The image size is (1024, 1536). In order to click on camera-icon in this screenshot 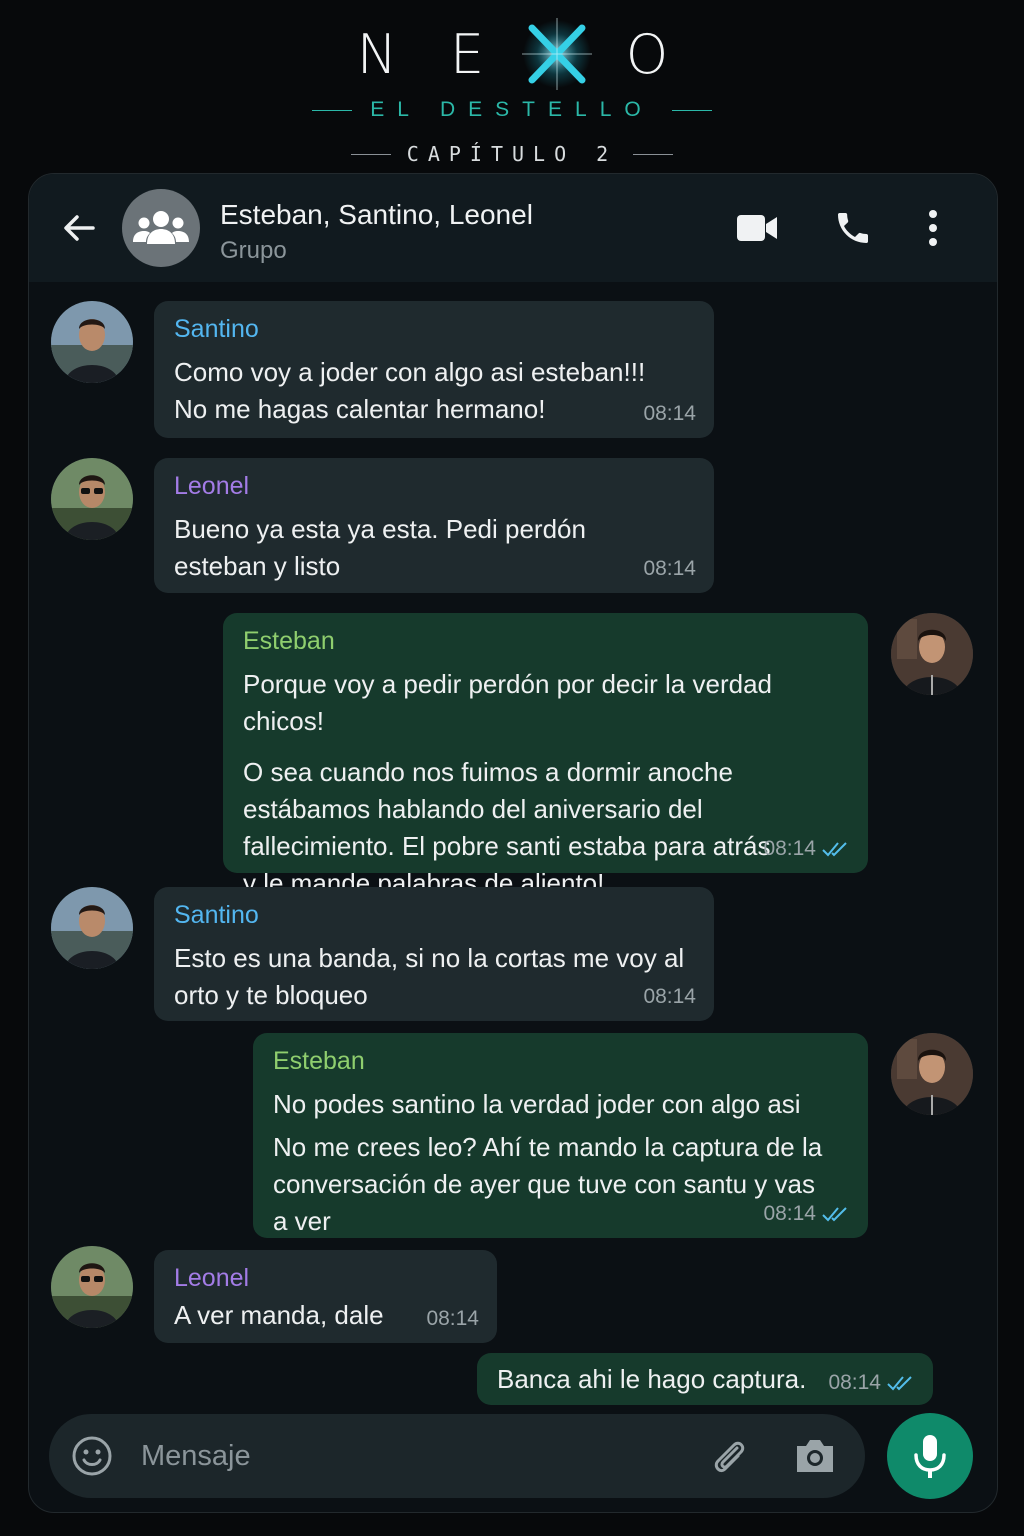, I will do `click(815, 1456)`.